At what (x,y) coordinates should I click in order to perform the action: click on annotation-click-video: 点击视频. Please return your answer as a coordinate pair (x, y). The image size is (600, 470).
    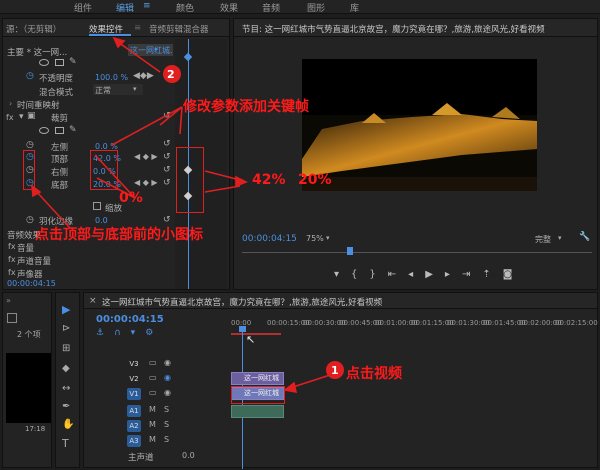
    Looking at the image, I should click on (374, 374).